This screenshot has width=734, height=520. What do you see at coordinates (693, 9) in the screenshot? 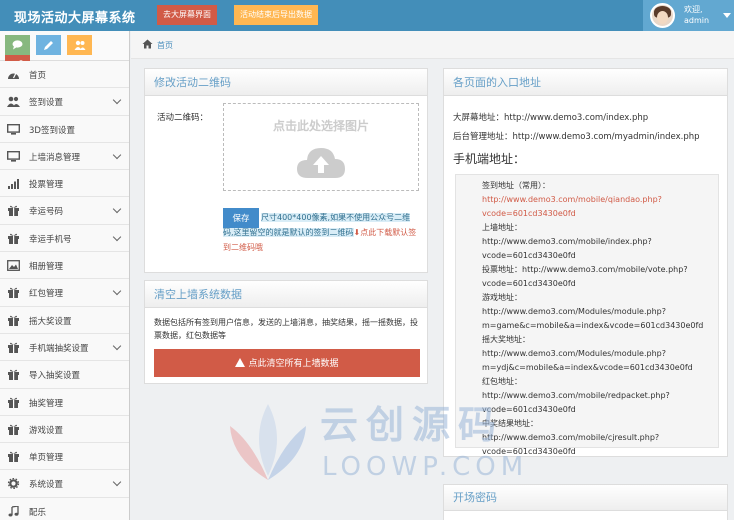
I see `welcome-text: 欢迎,` at bounding box center [693, 9].